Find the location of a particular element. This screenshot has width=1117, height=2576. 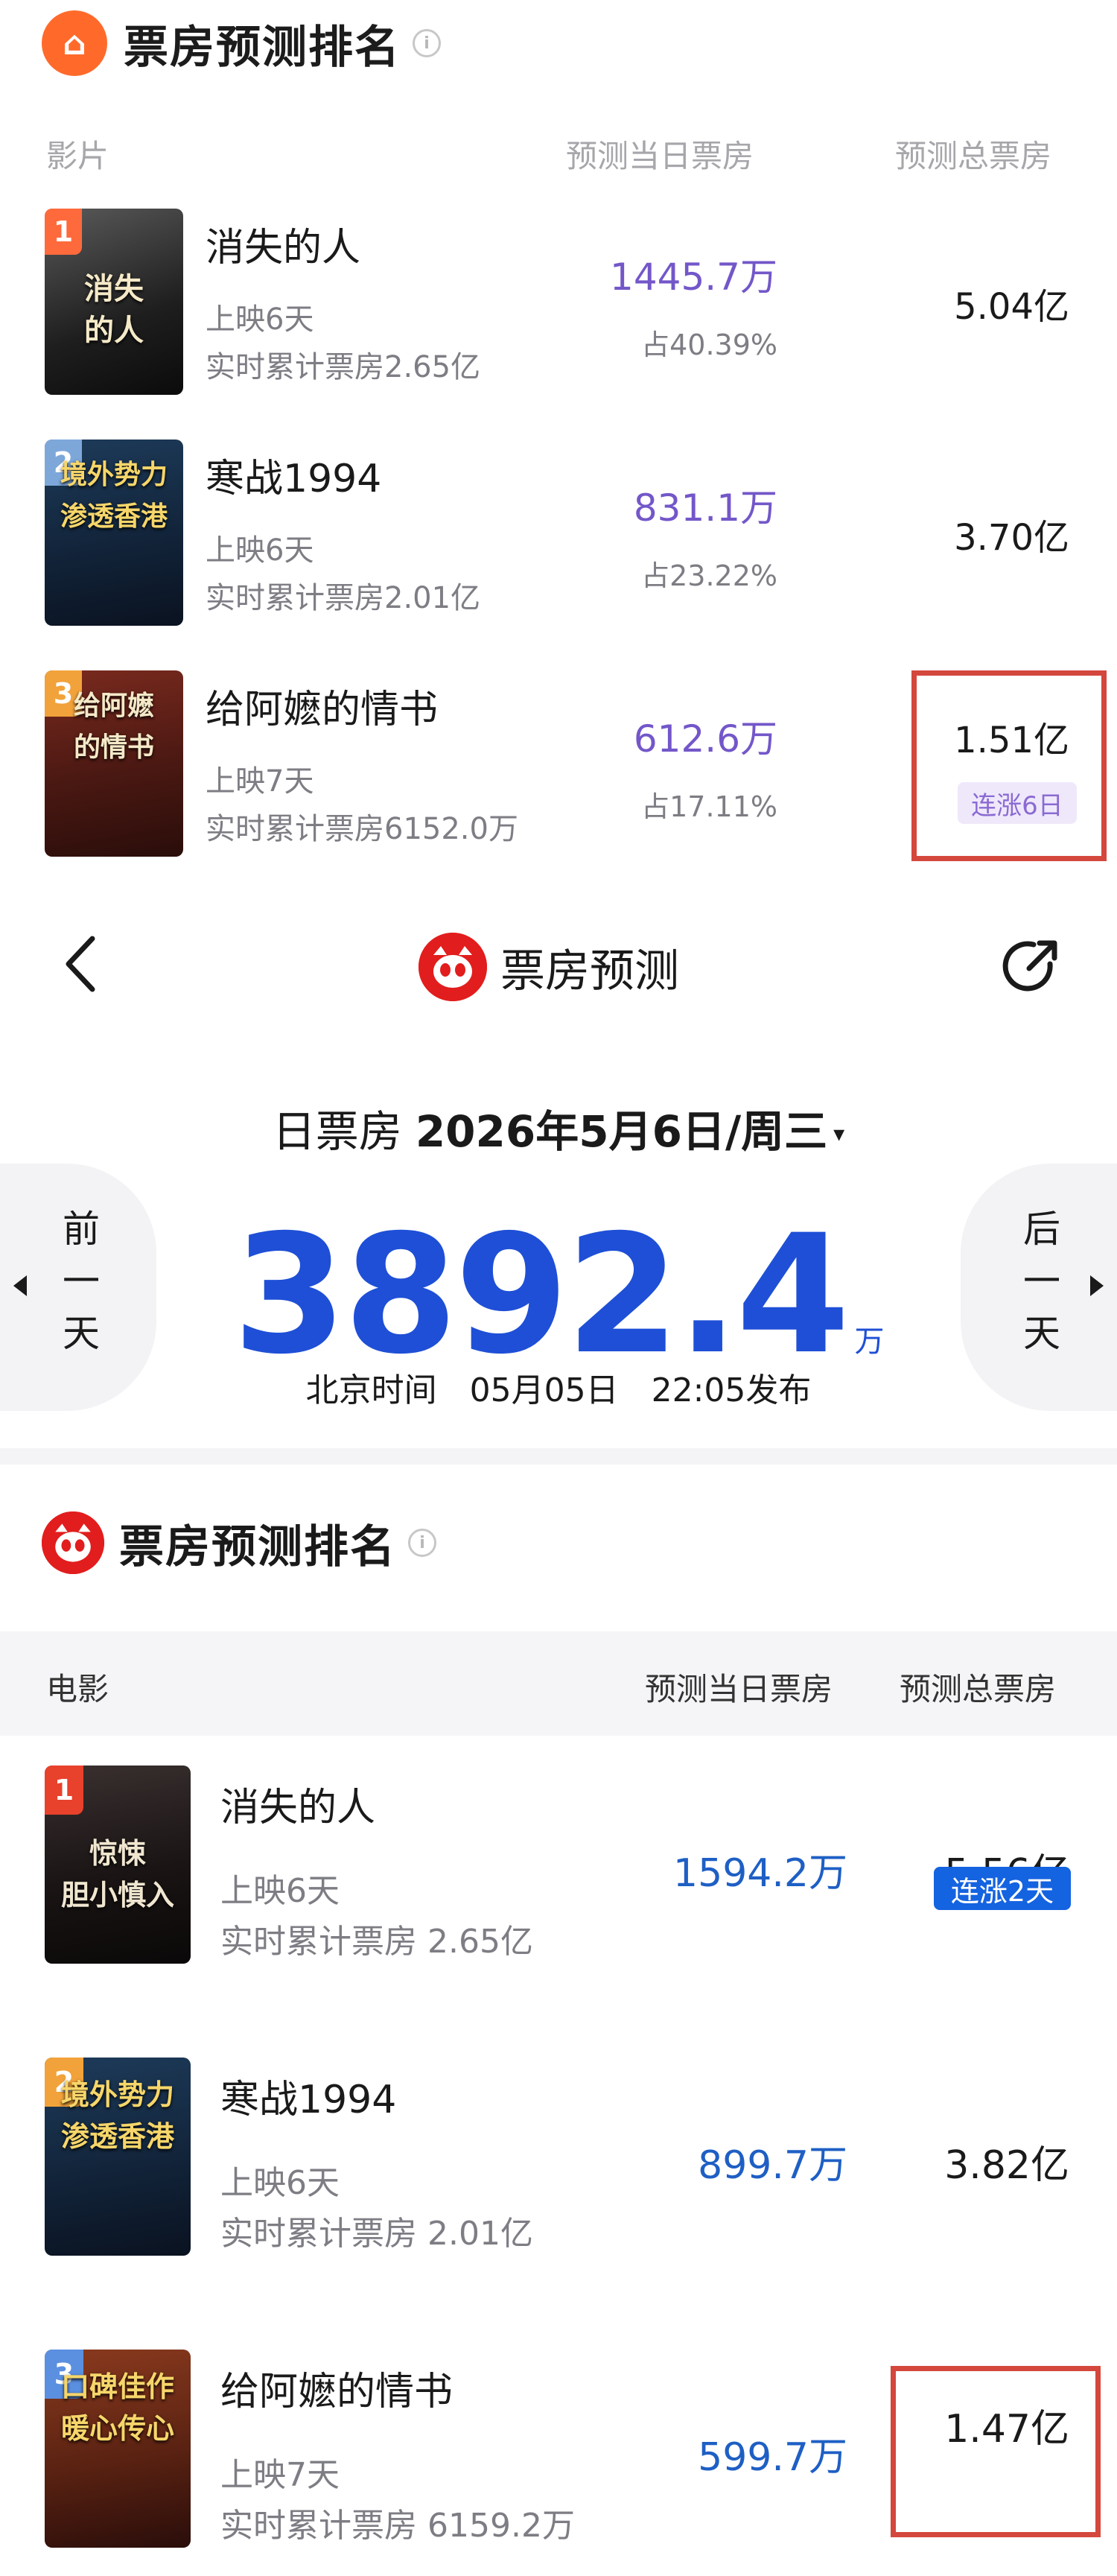

ranking-title: 票房预测排名 is located at coordinates (258, 1546).